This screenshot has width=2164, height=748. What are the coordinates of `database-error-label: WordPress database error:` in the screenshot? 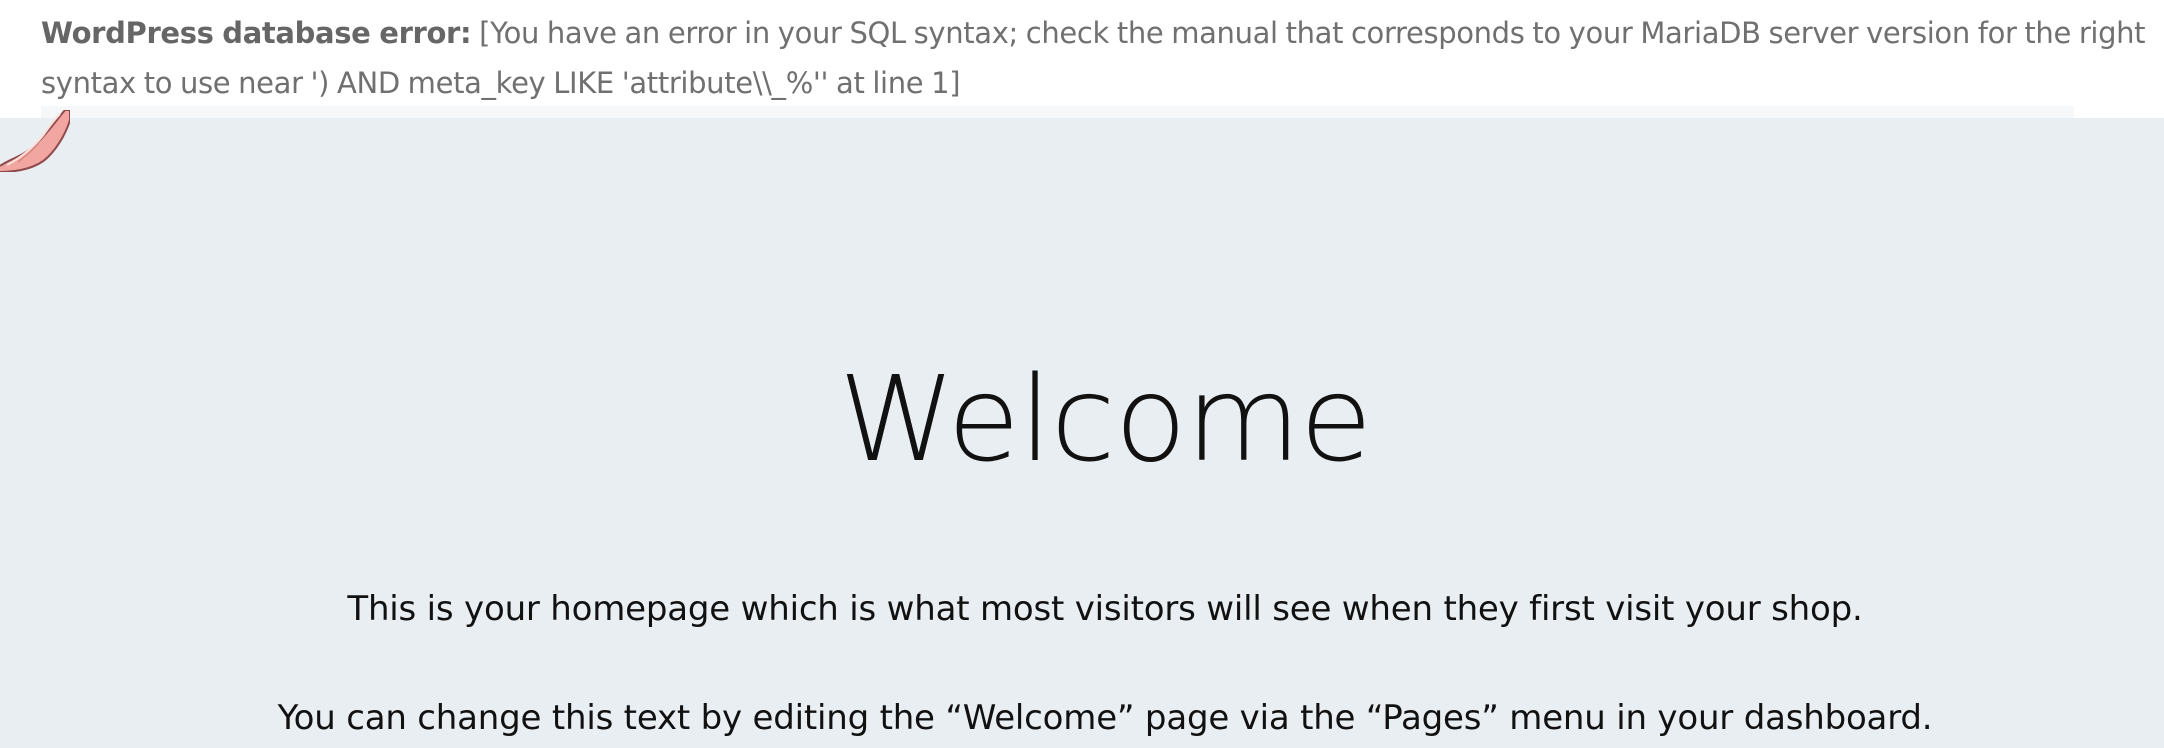 It's located at (256, 33).